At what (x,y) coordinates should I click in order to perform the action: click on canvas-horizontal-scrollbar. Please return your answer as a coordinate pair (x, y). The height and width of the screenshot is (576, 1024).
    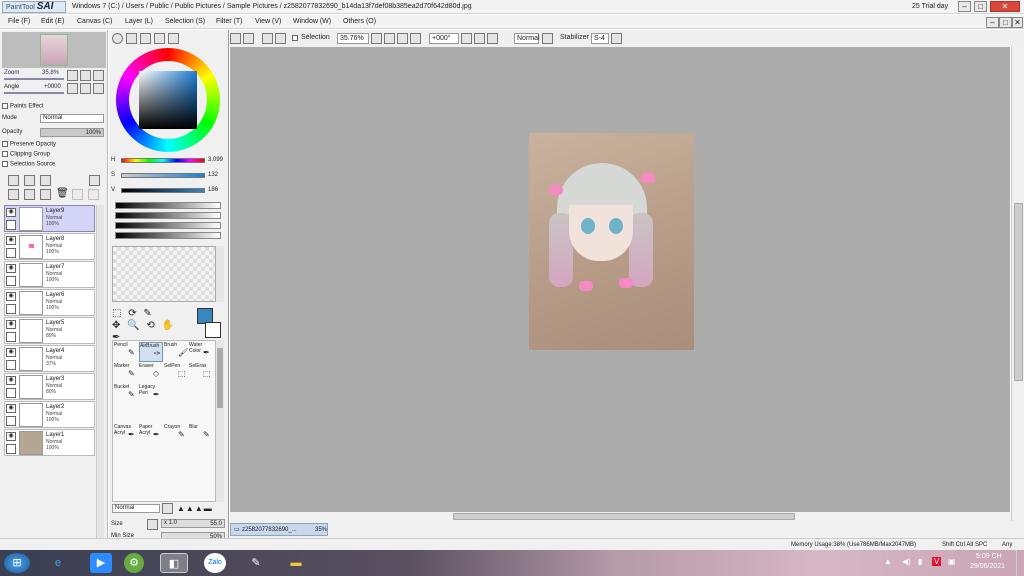
    Looking at the image, I should click on (620, 516).